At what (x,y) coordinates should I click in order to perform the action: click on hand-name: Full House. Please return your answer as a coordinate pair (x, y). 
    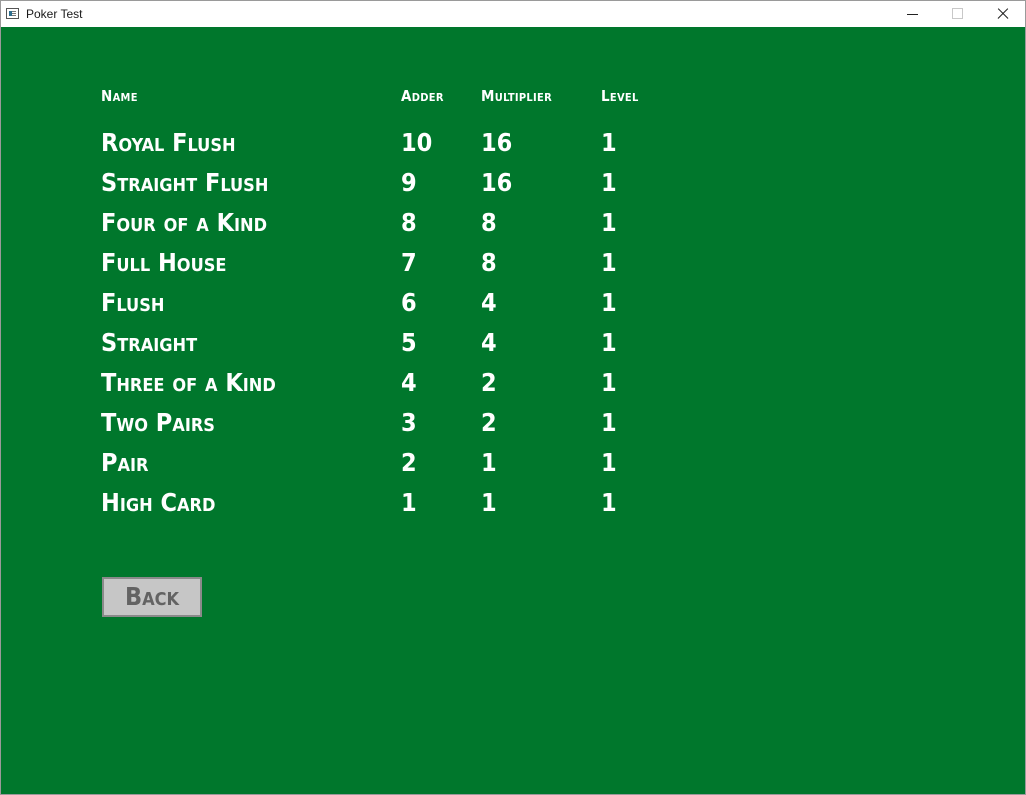
    Looking at the image, I should click on (164, 262).